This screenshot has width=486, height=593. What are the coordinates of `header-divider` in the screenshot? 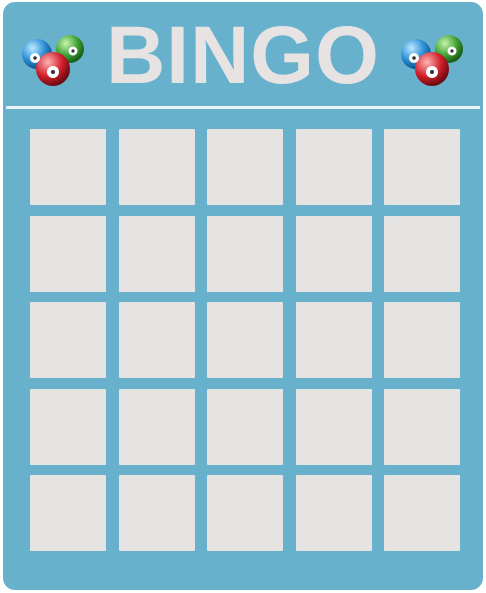 It's located at (243, 107).